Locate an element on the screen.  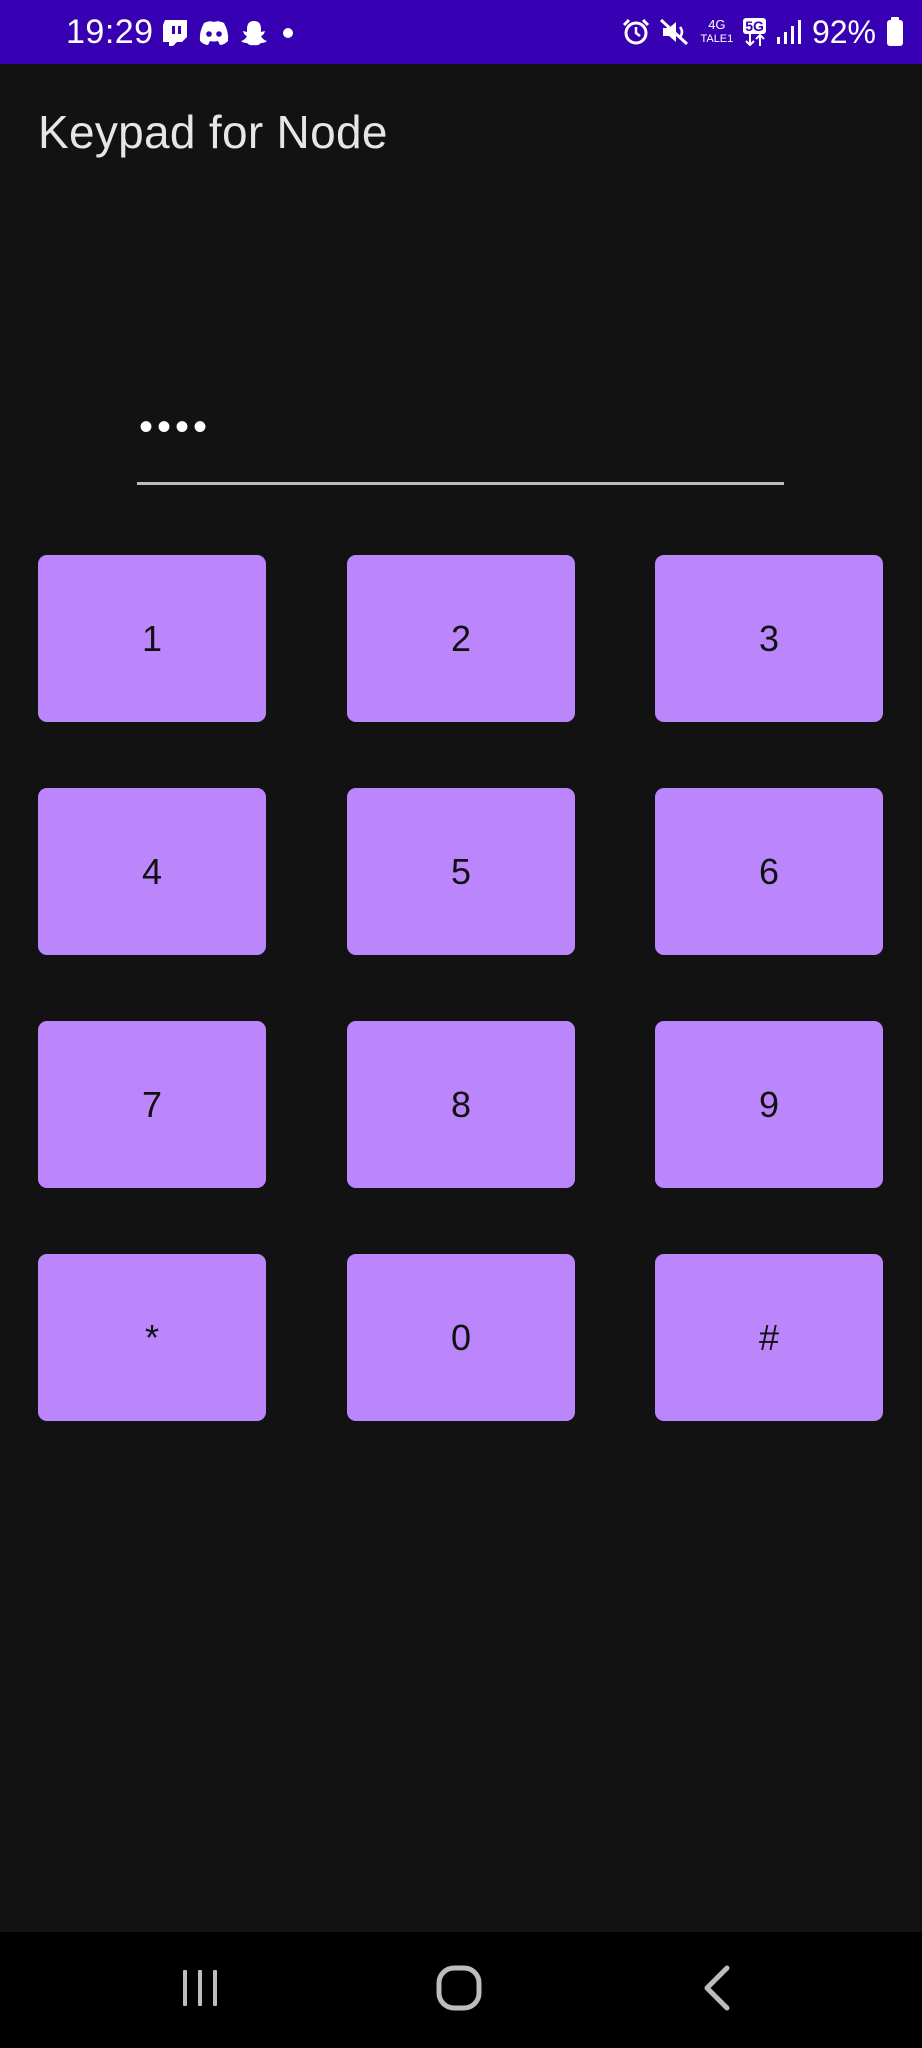
notification-dot-icon is located at coordinates (288, 33).